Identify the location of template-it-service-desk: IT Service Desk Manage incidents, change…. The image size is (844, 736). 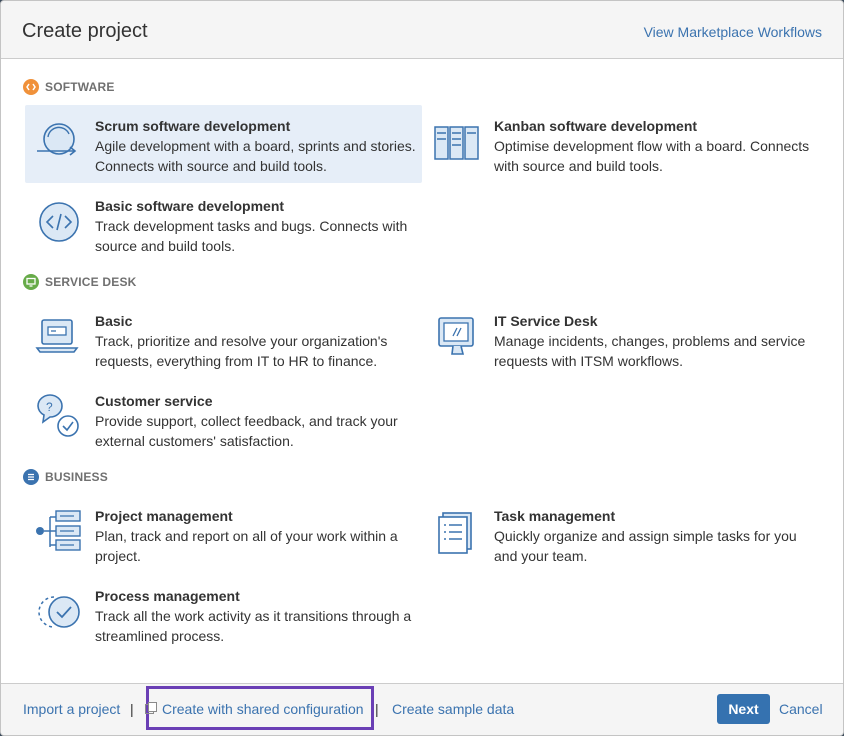
(622, 339).